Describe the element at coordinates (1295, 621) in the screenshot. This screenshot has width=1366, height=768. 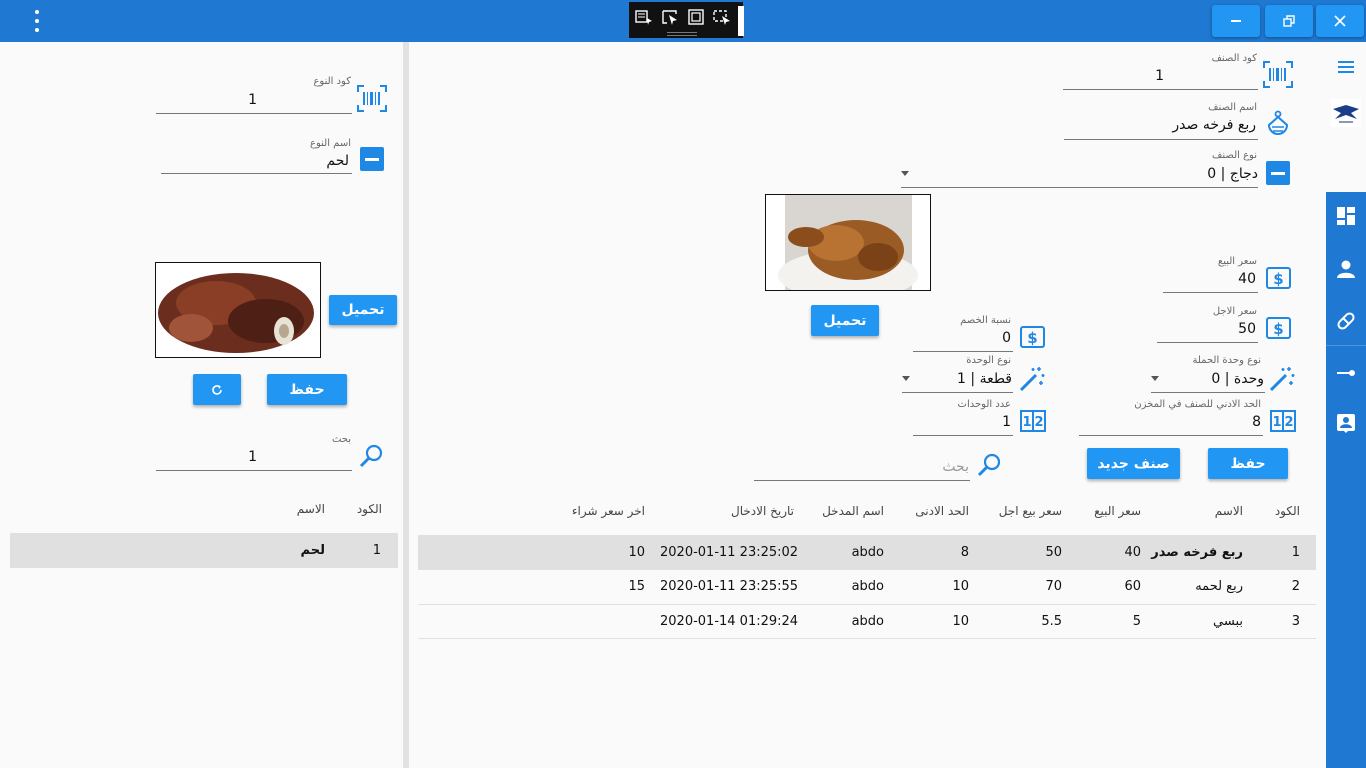
I see `items-row-code: 3` at that location.